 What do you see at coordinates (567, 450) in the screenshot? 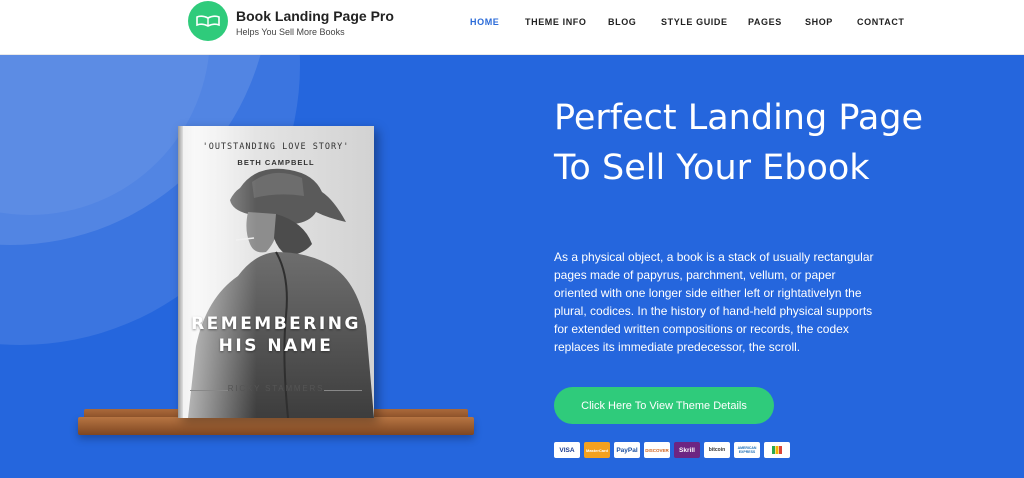
I see `visa-icon: VISA` at bounding box center [567, 450].